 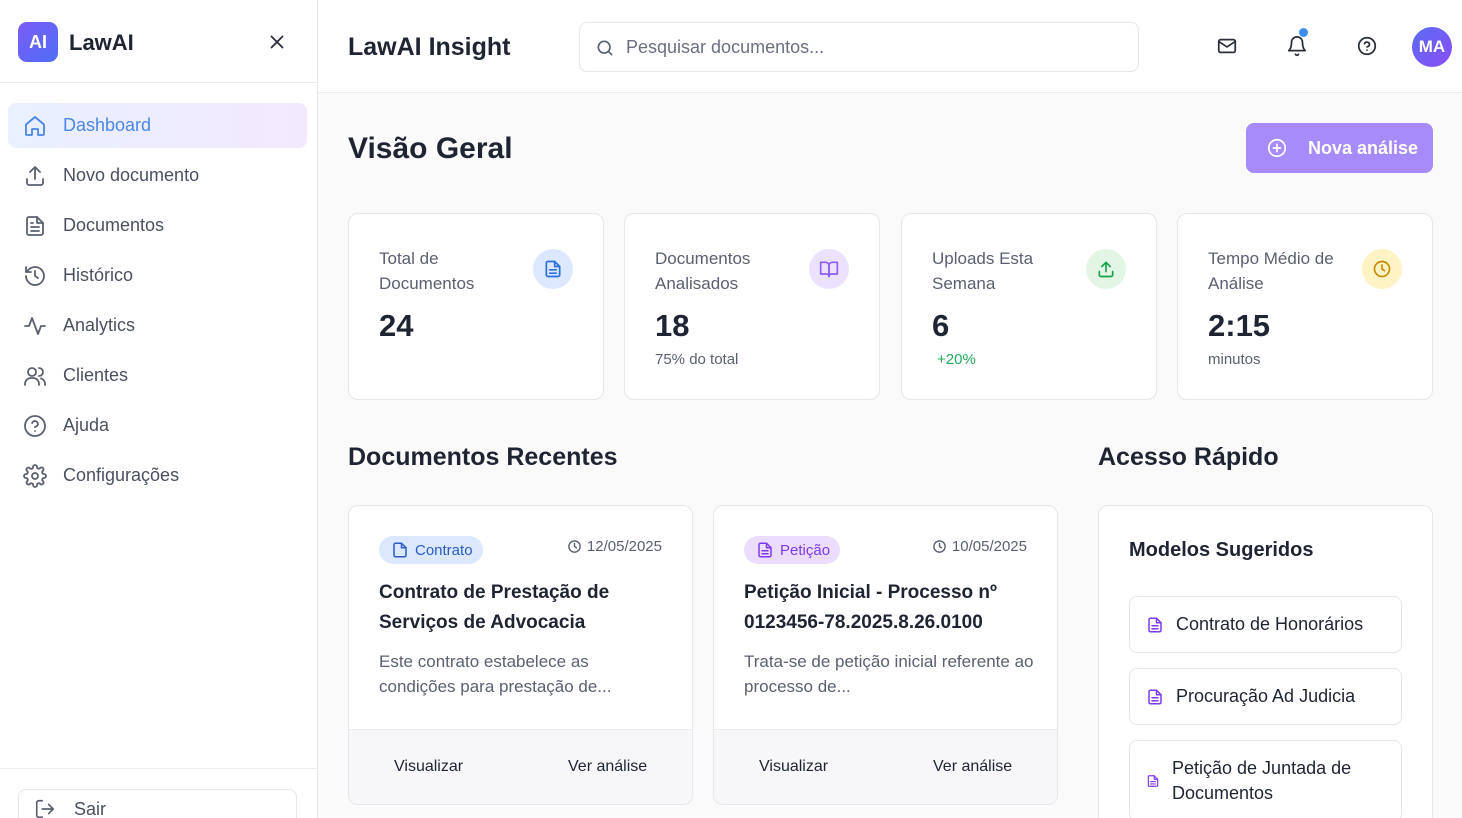 What do you see at coordinates (829, 269) in the screenshot?
I see `book-open-icon` at bounding box center [829, 269].